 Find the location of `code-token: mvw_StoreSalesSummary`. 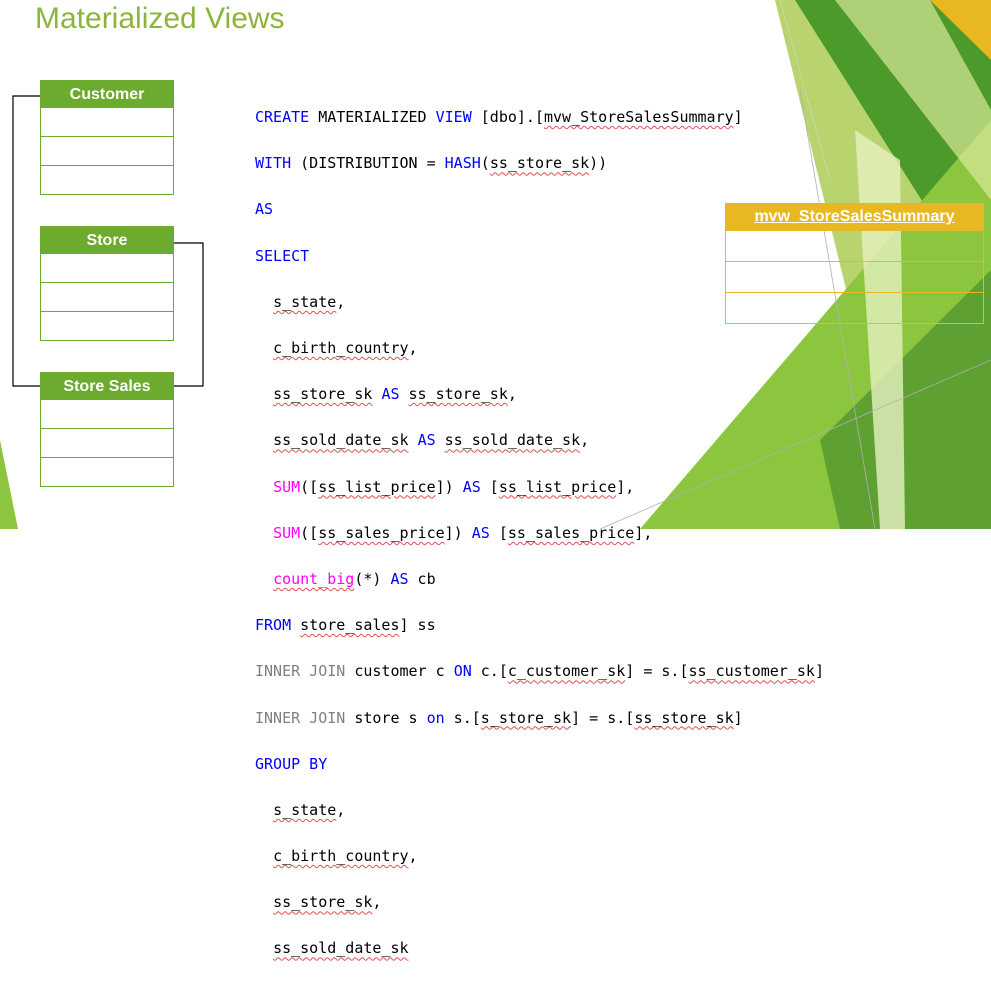

code-token: mvw_StoreSalesSummary is located at coordinates (639, 117).